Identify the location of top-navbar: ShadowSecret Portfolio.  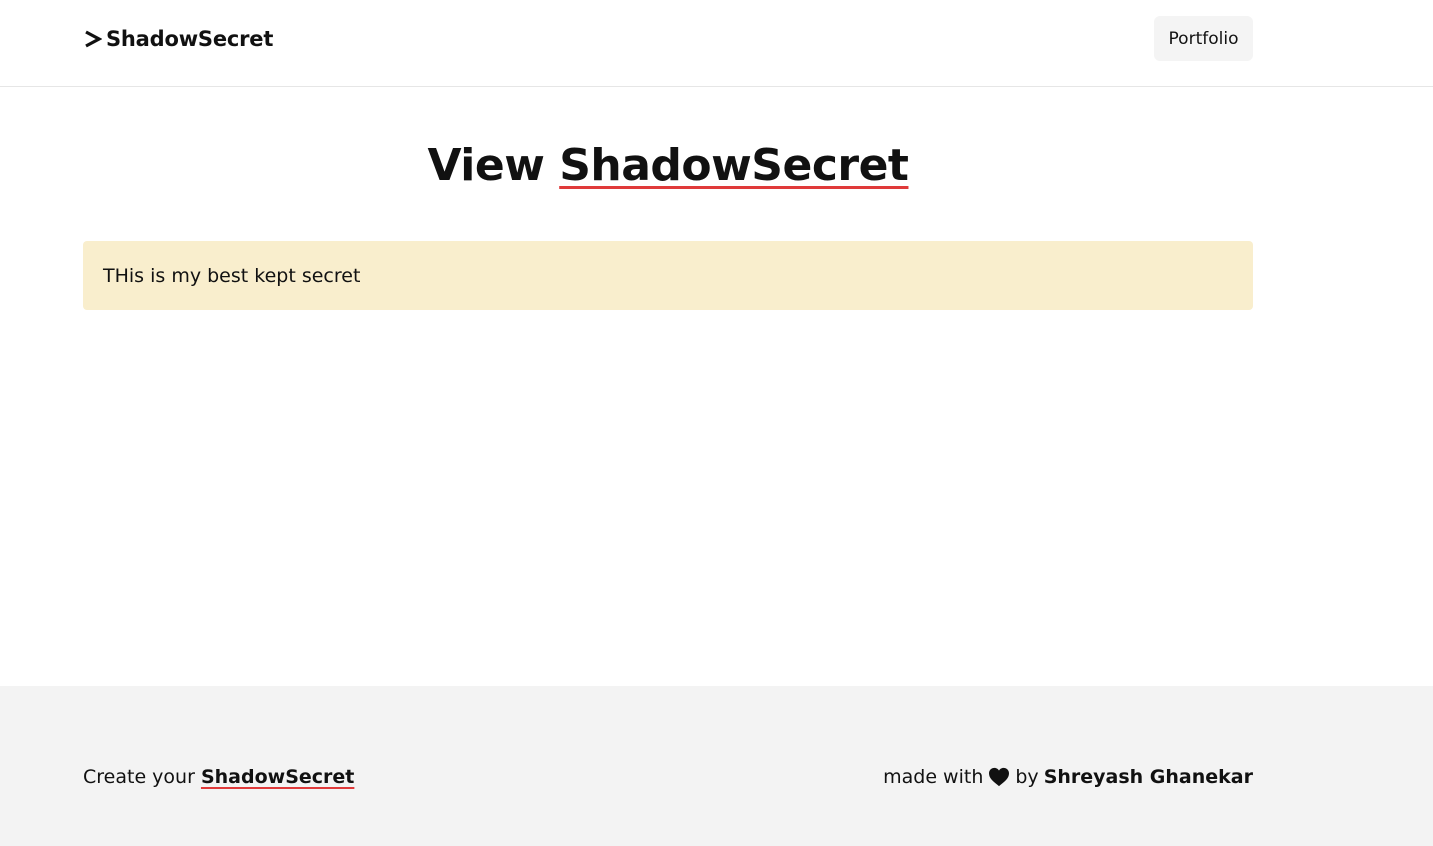
(716, 43).